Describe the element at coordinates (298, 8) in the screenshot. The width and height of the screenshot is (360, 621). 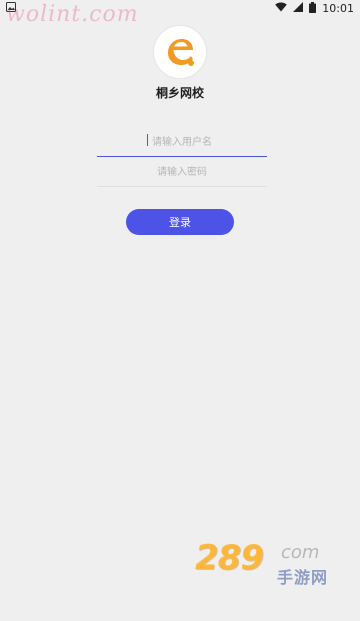
I see `signal-icon` at that location.